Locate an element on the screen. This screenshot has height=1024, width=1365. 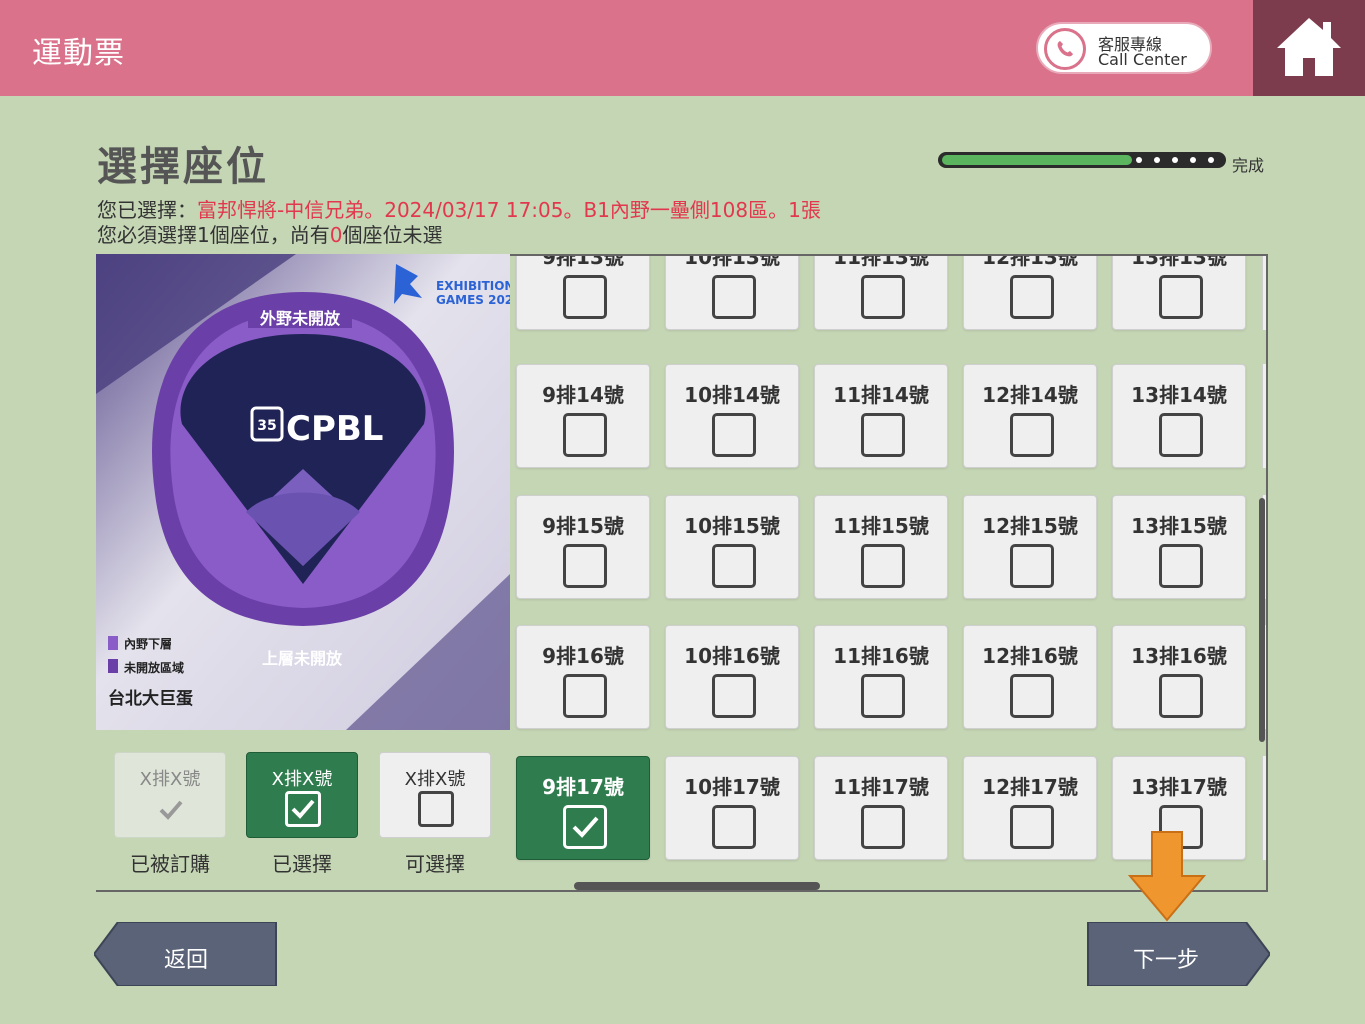
seat-label: 11排15號 is located at coordinates (881, 526).